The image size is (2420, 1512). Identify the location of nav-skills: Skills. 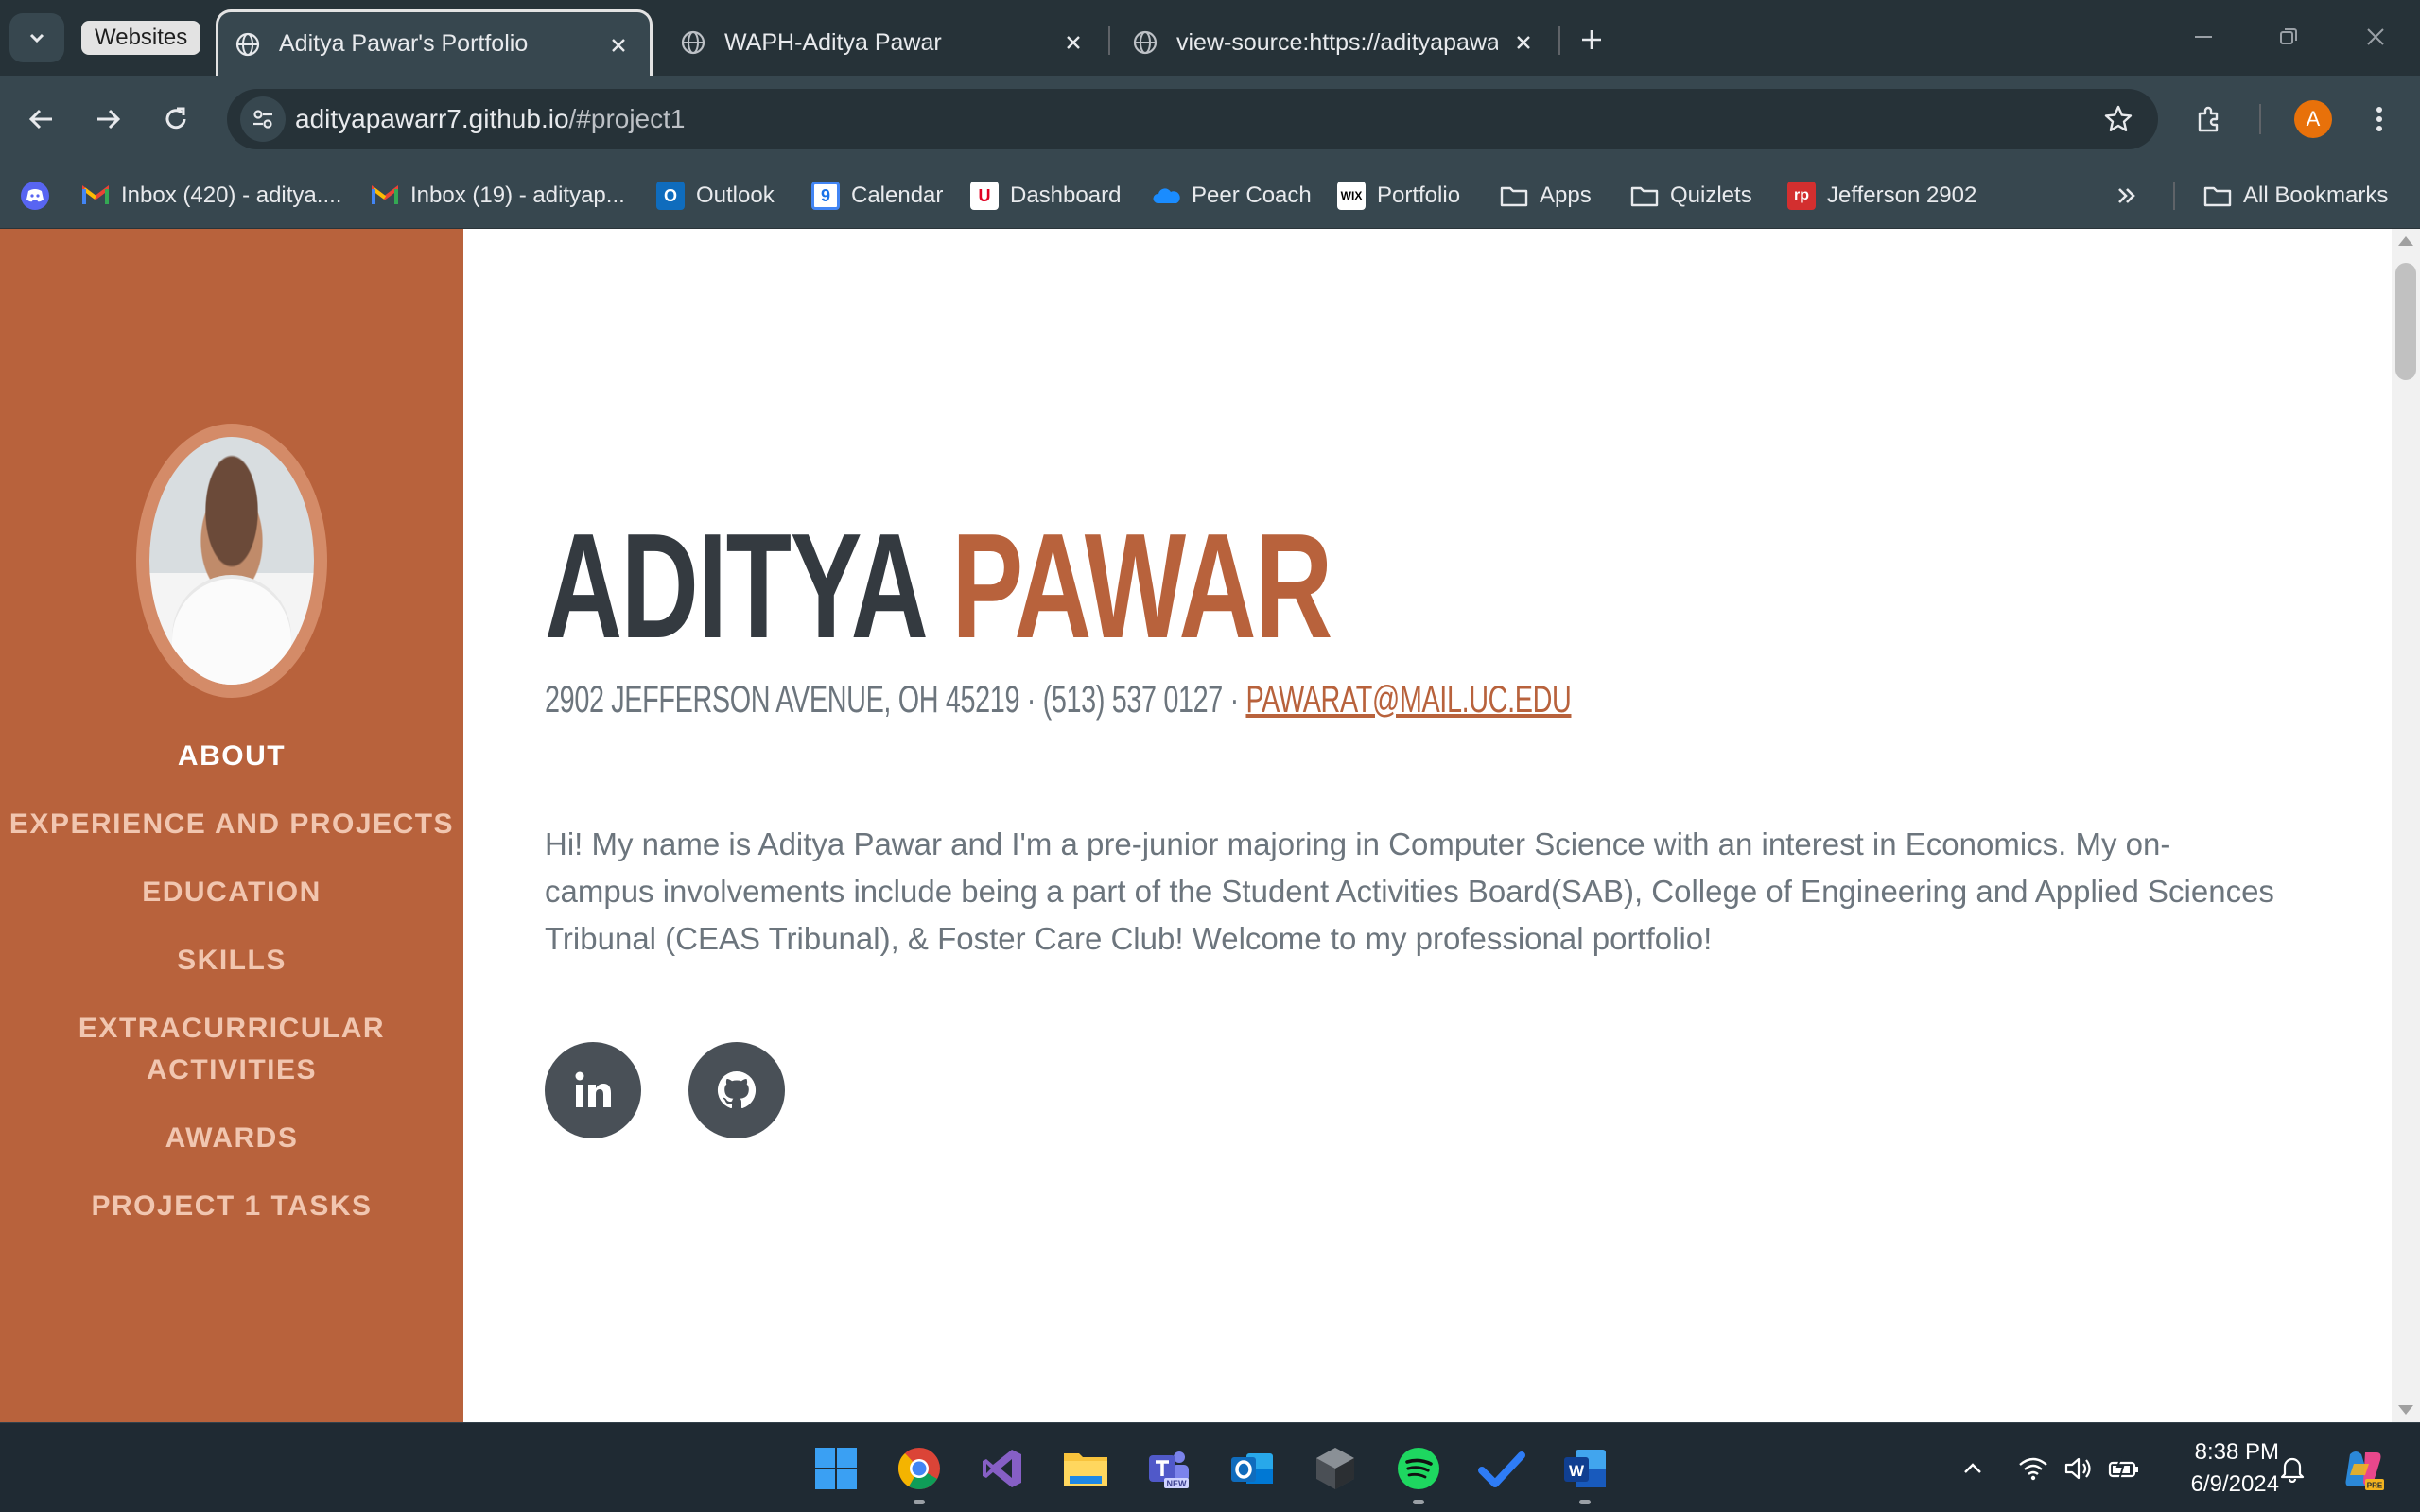
(232, 961).